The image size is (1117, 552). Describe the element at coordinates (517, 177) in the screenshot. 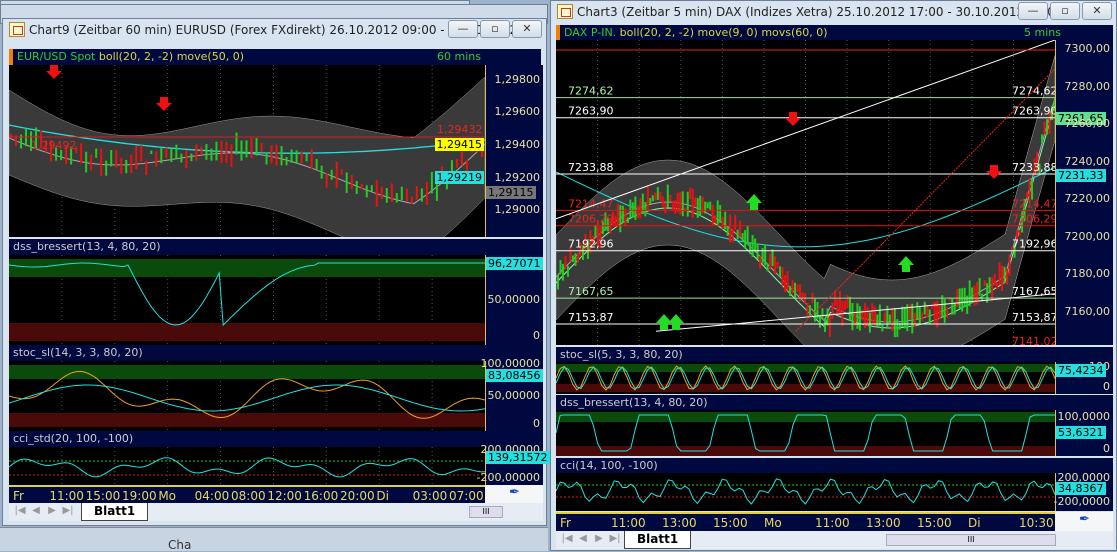

I see `axis-tick-label: 1,29200` at that location.